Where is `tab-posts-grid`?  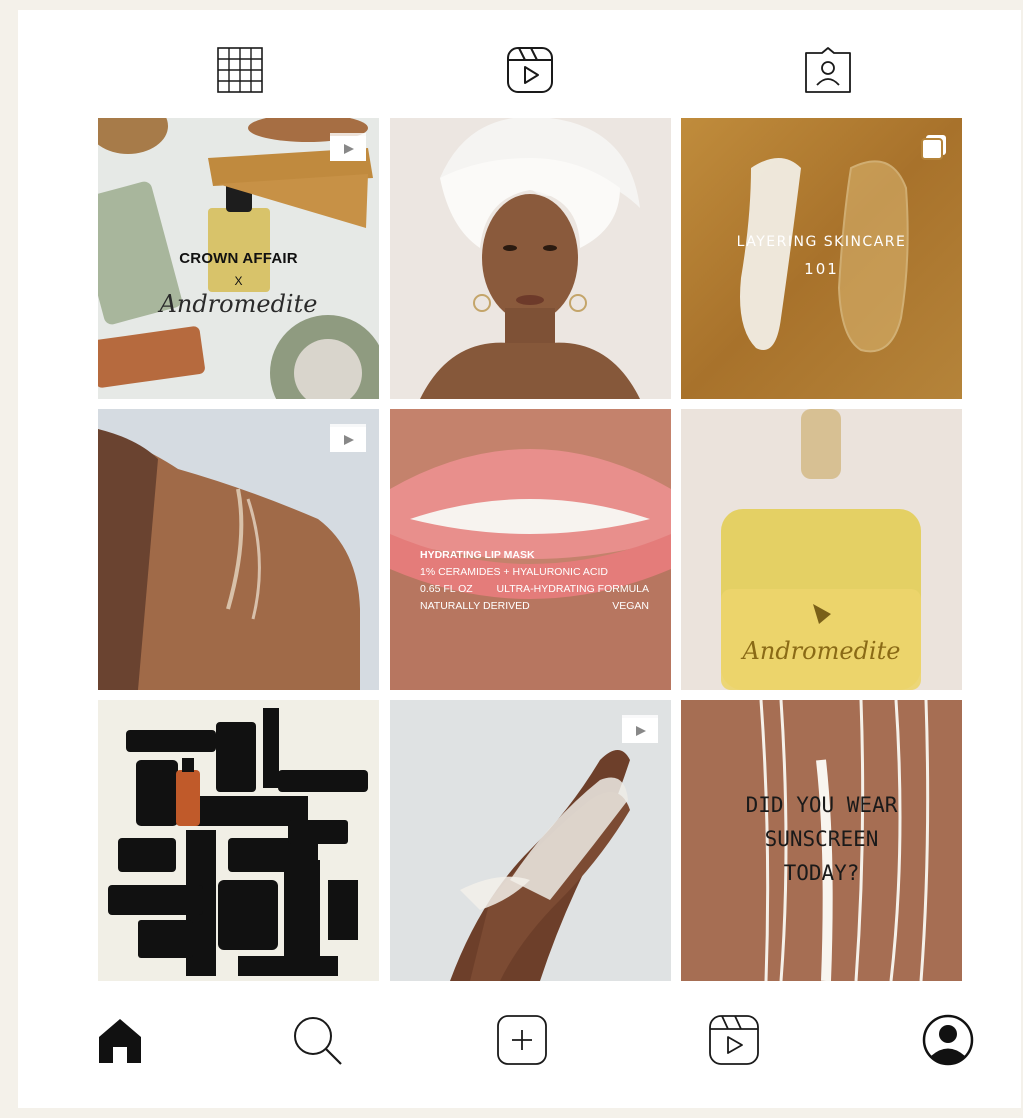
tab-posts-grid is located at coordinates (240, 70).